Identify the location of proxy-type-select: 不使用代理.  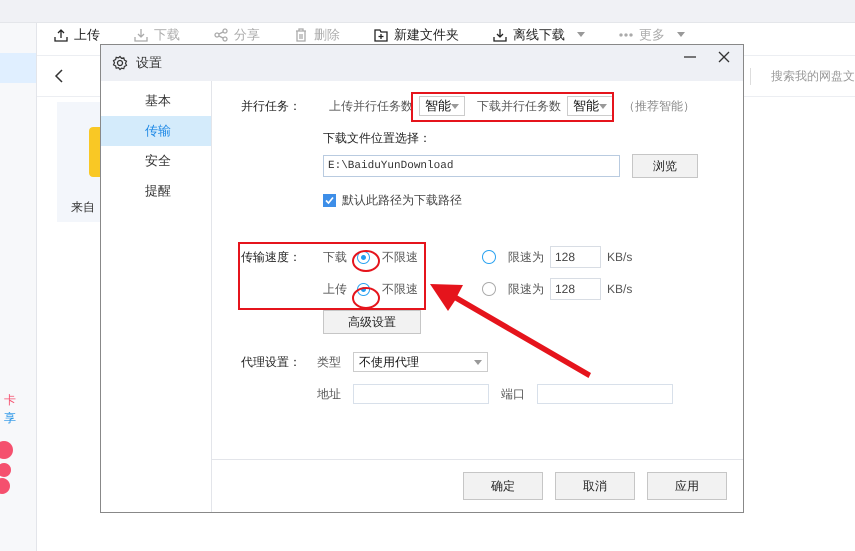
(420, 362).